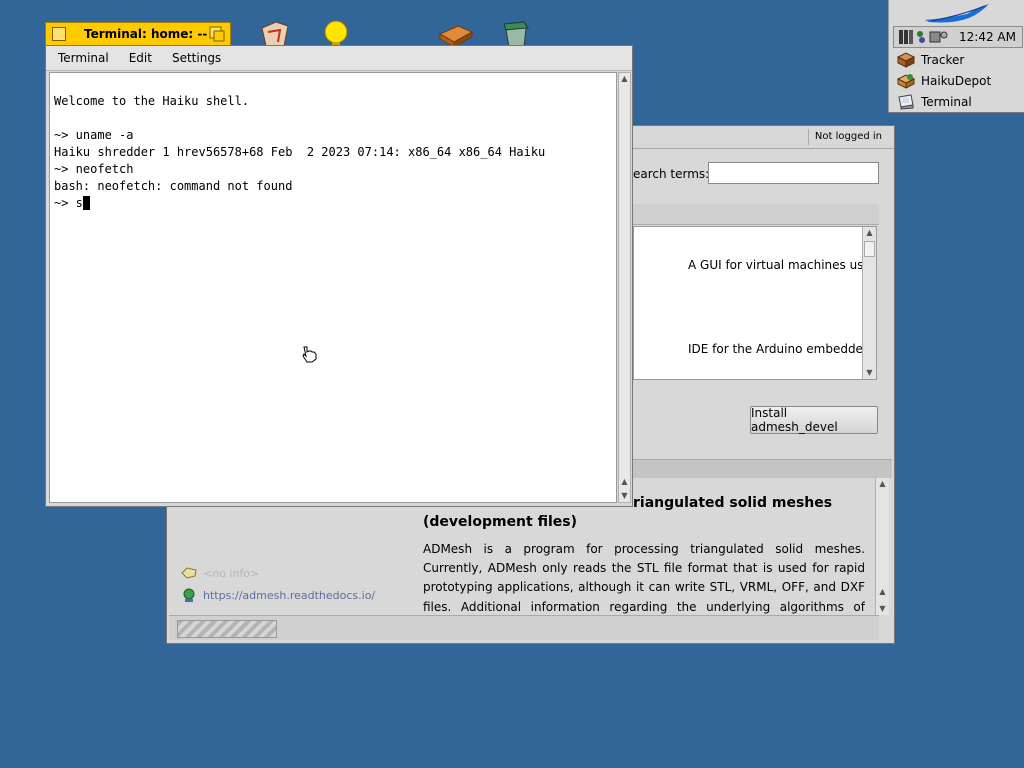  What do you see at coordinates (524, 627) in the screenshot?
I see `depot-status-bar` at bounding box center [524, 627].